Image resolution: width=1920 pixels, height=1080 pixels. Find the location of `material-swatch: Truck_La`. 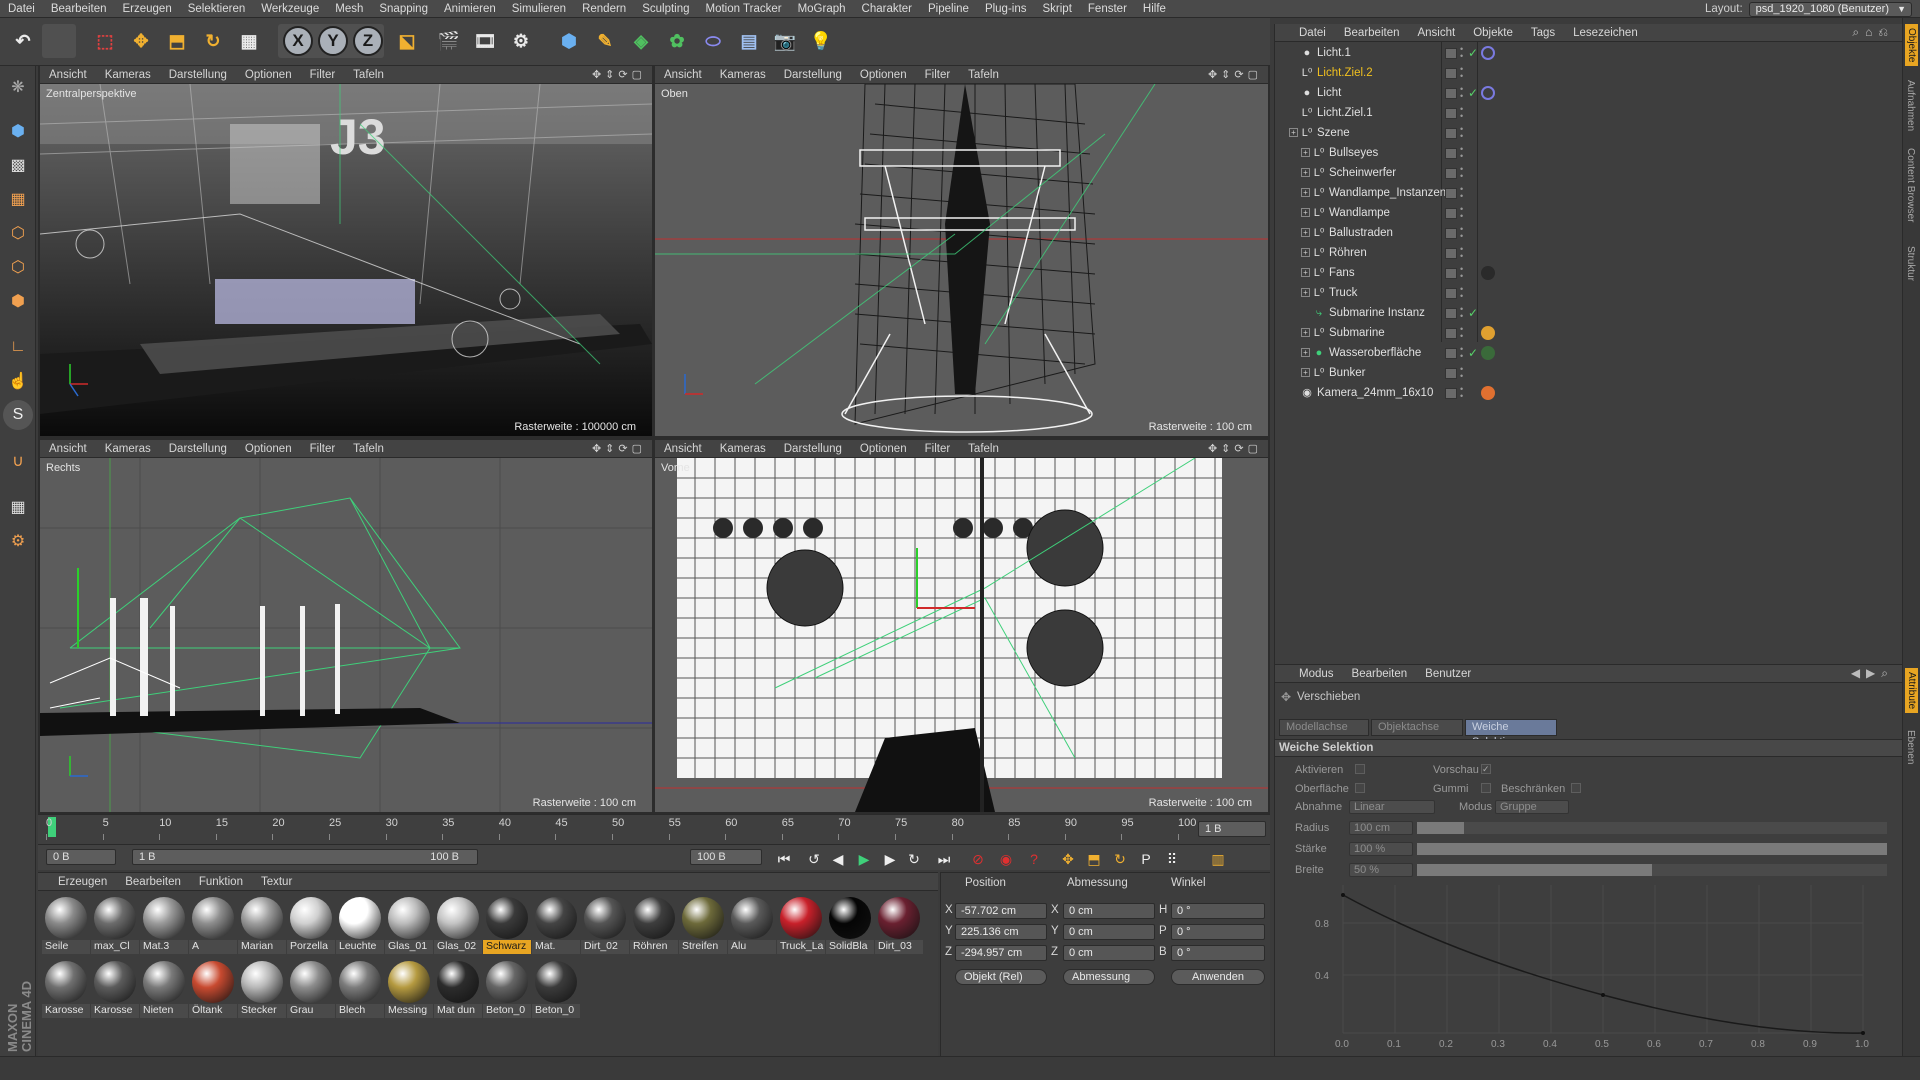

material-swatch: Truck_La is located at coordinates (801, 925).